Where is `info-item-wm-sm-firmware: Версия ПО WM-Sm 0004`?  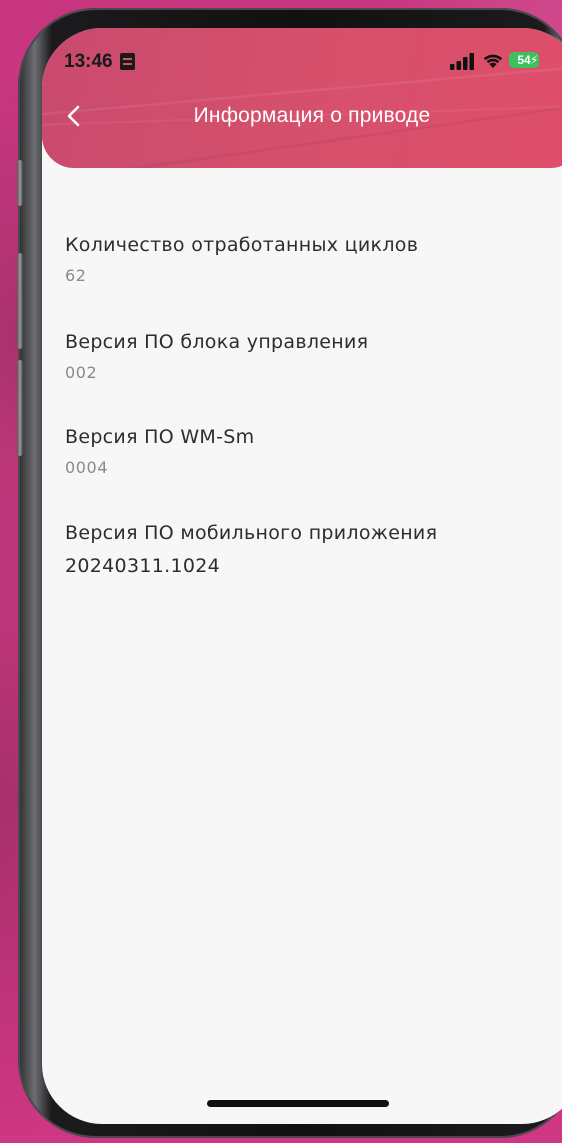 info-item-wm-sm-firmware: Версия ПО WM-Sm 0004 is located at coordinates (159, 451).